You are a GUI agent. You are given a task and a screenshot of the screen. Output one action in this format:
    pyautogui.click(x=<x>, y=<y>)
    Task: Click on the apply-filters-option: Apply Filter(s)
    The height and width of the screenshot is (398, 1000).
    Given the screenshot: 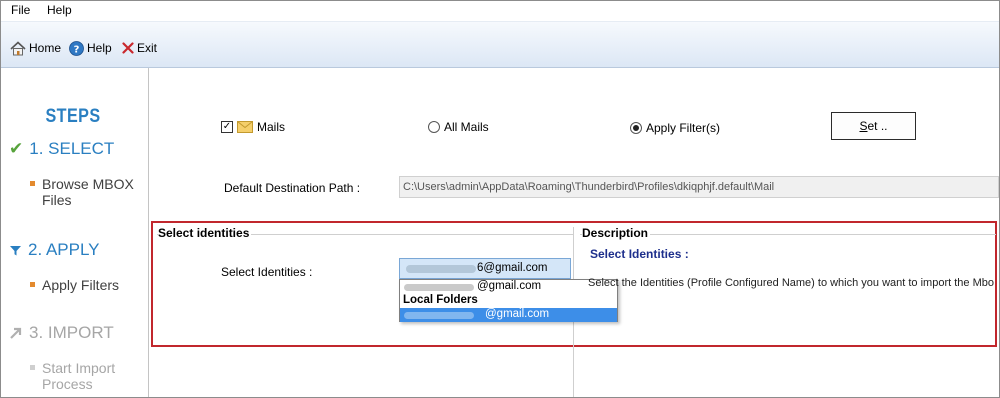 What is the action you would take?
    pyautogui.click(x=675, y=128)
    